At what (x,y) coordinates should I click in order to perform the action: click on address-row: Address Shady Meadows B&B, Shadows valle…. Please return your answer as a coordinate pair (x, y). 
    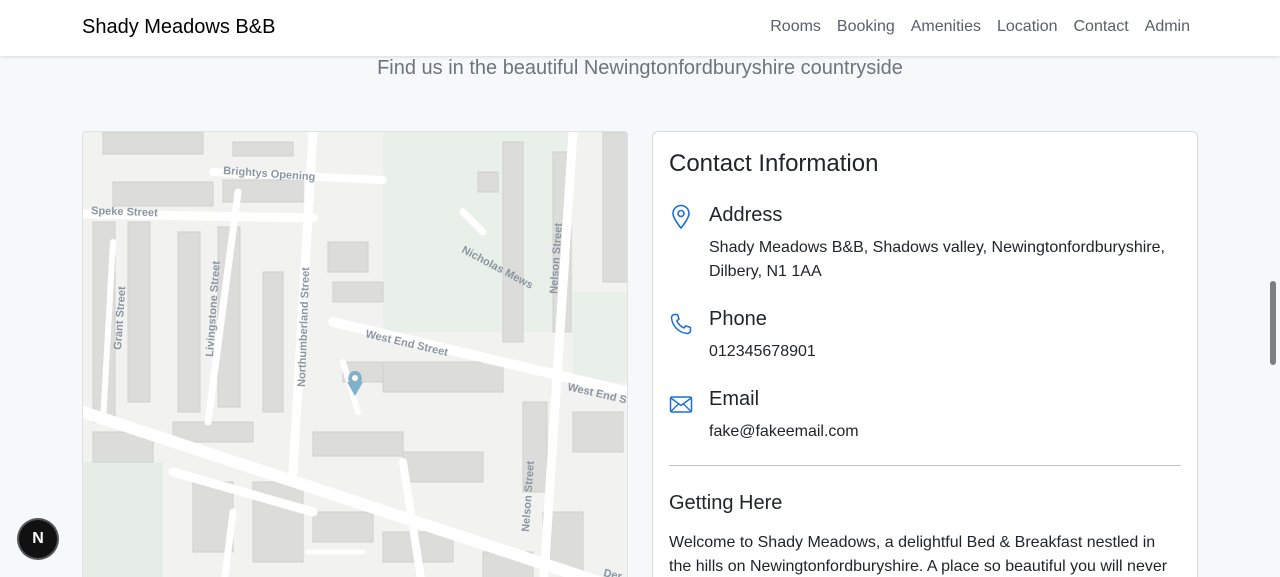
    Looking at the image, I should click on (925, 244).